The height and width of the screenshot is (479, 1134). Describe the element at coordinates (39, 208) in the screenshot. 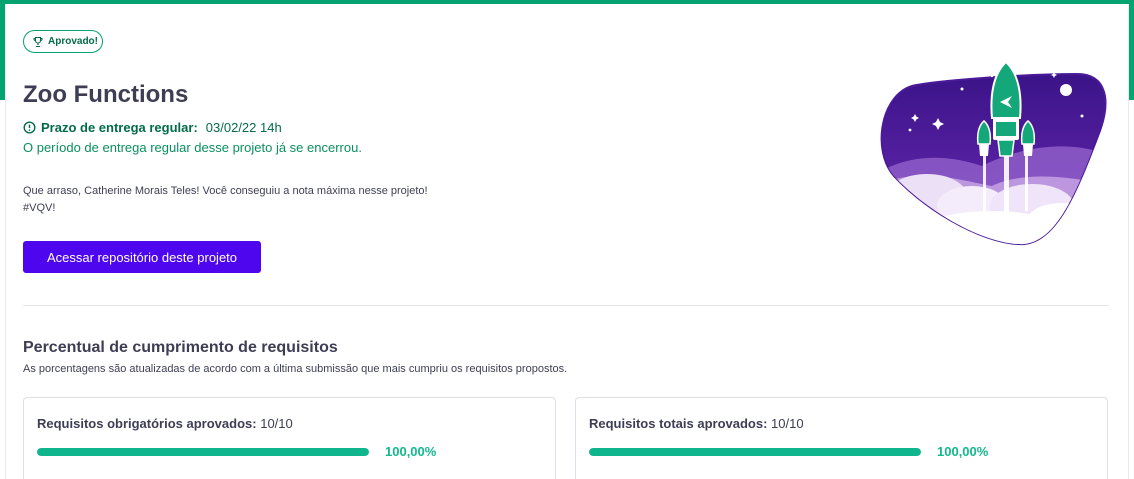

I see `congrats-hashtag: #VQV!` at that location.